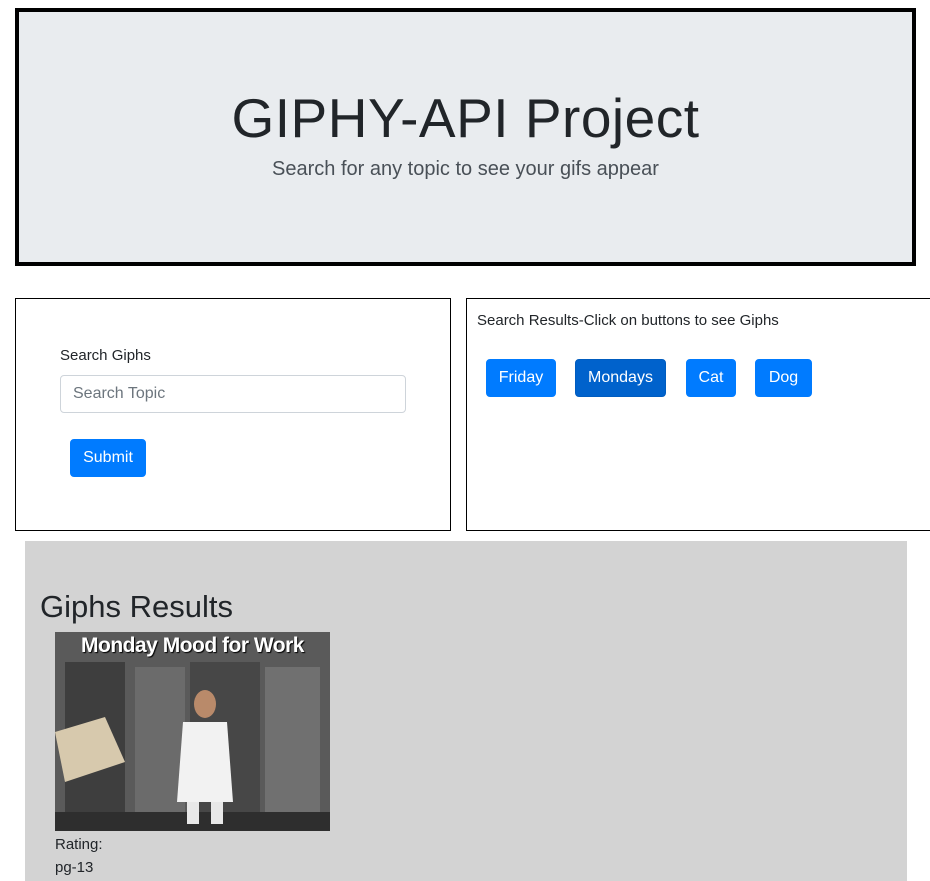 The height and width of the screenshot is (881, 930). I want to click on search-input, so click(233, 394).